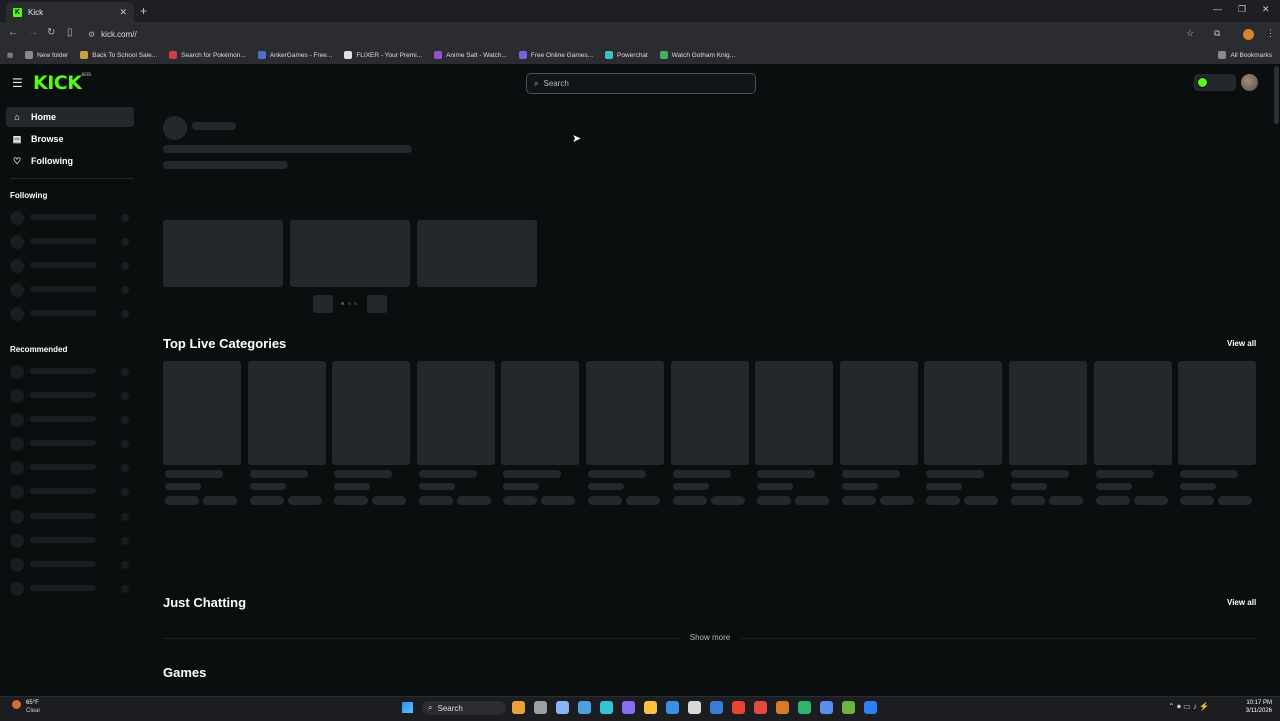 This screenshot has width=1280, height=721. What do you see at coordinates (1270, 33) in the screenshot?
I see `menu-dots-icon: ⋮` at bounding box center [1270, 33].